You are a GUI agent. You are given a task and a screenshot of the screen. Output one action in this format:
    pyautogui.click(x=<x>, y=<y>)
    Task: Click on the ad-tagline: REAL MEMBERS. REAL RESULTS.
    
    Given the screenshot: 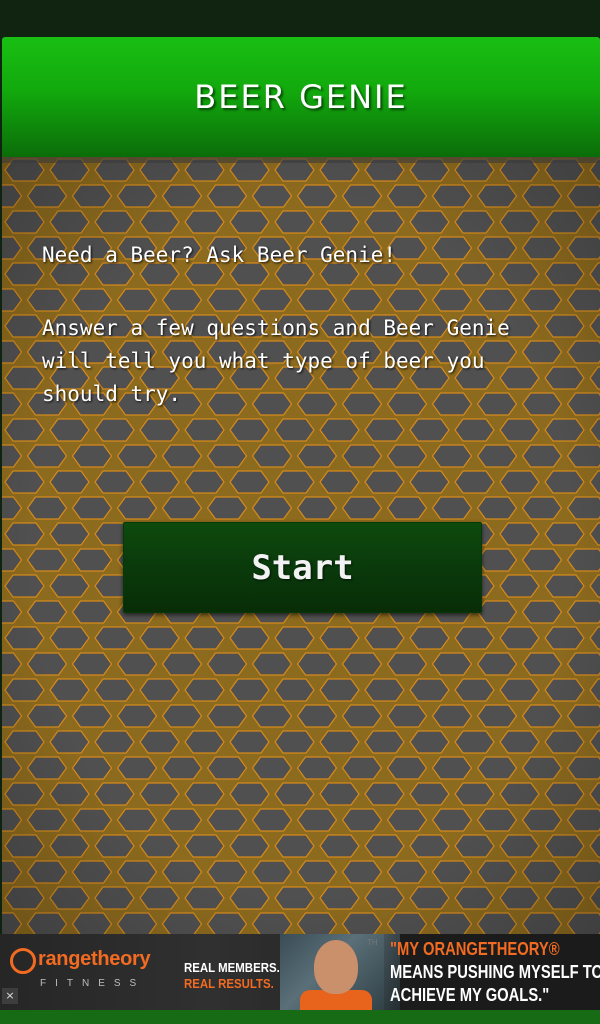 What is the action you would take?
    pyautogui.click(x=232, y=976)
    